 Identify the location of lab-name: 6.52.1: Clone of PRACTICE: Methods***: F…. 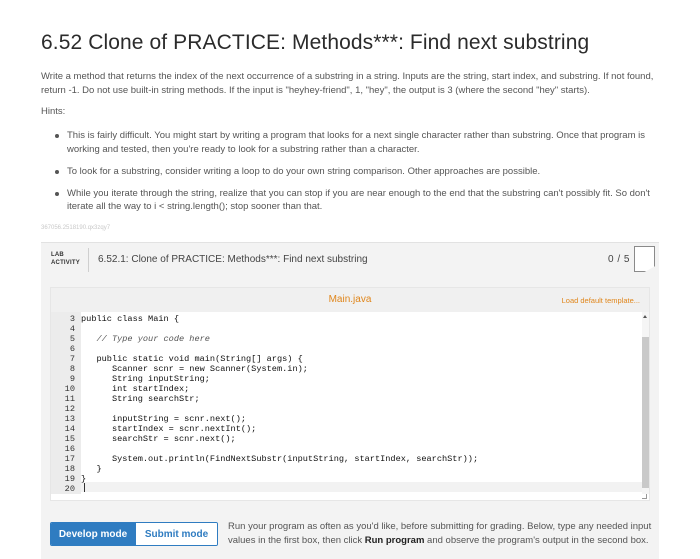
(233, 259).